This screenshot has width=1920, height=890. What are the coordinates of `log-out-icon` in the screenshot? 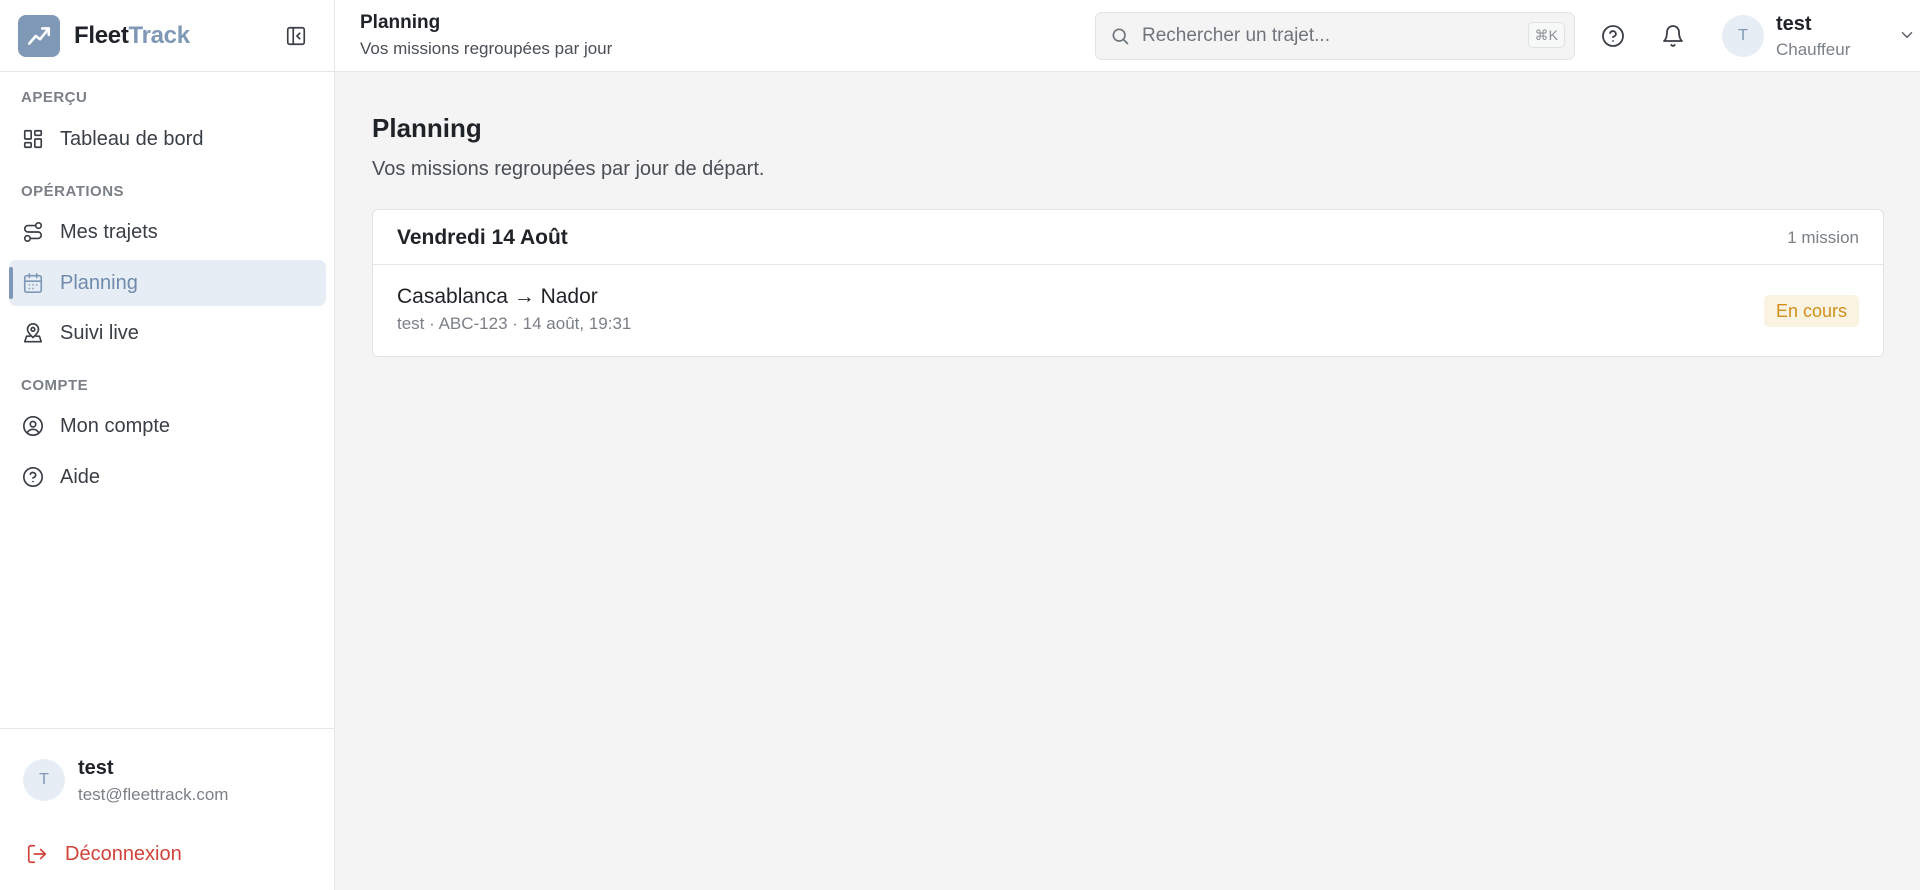 It's located at (37, 854).